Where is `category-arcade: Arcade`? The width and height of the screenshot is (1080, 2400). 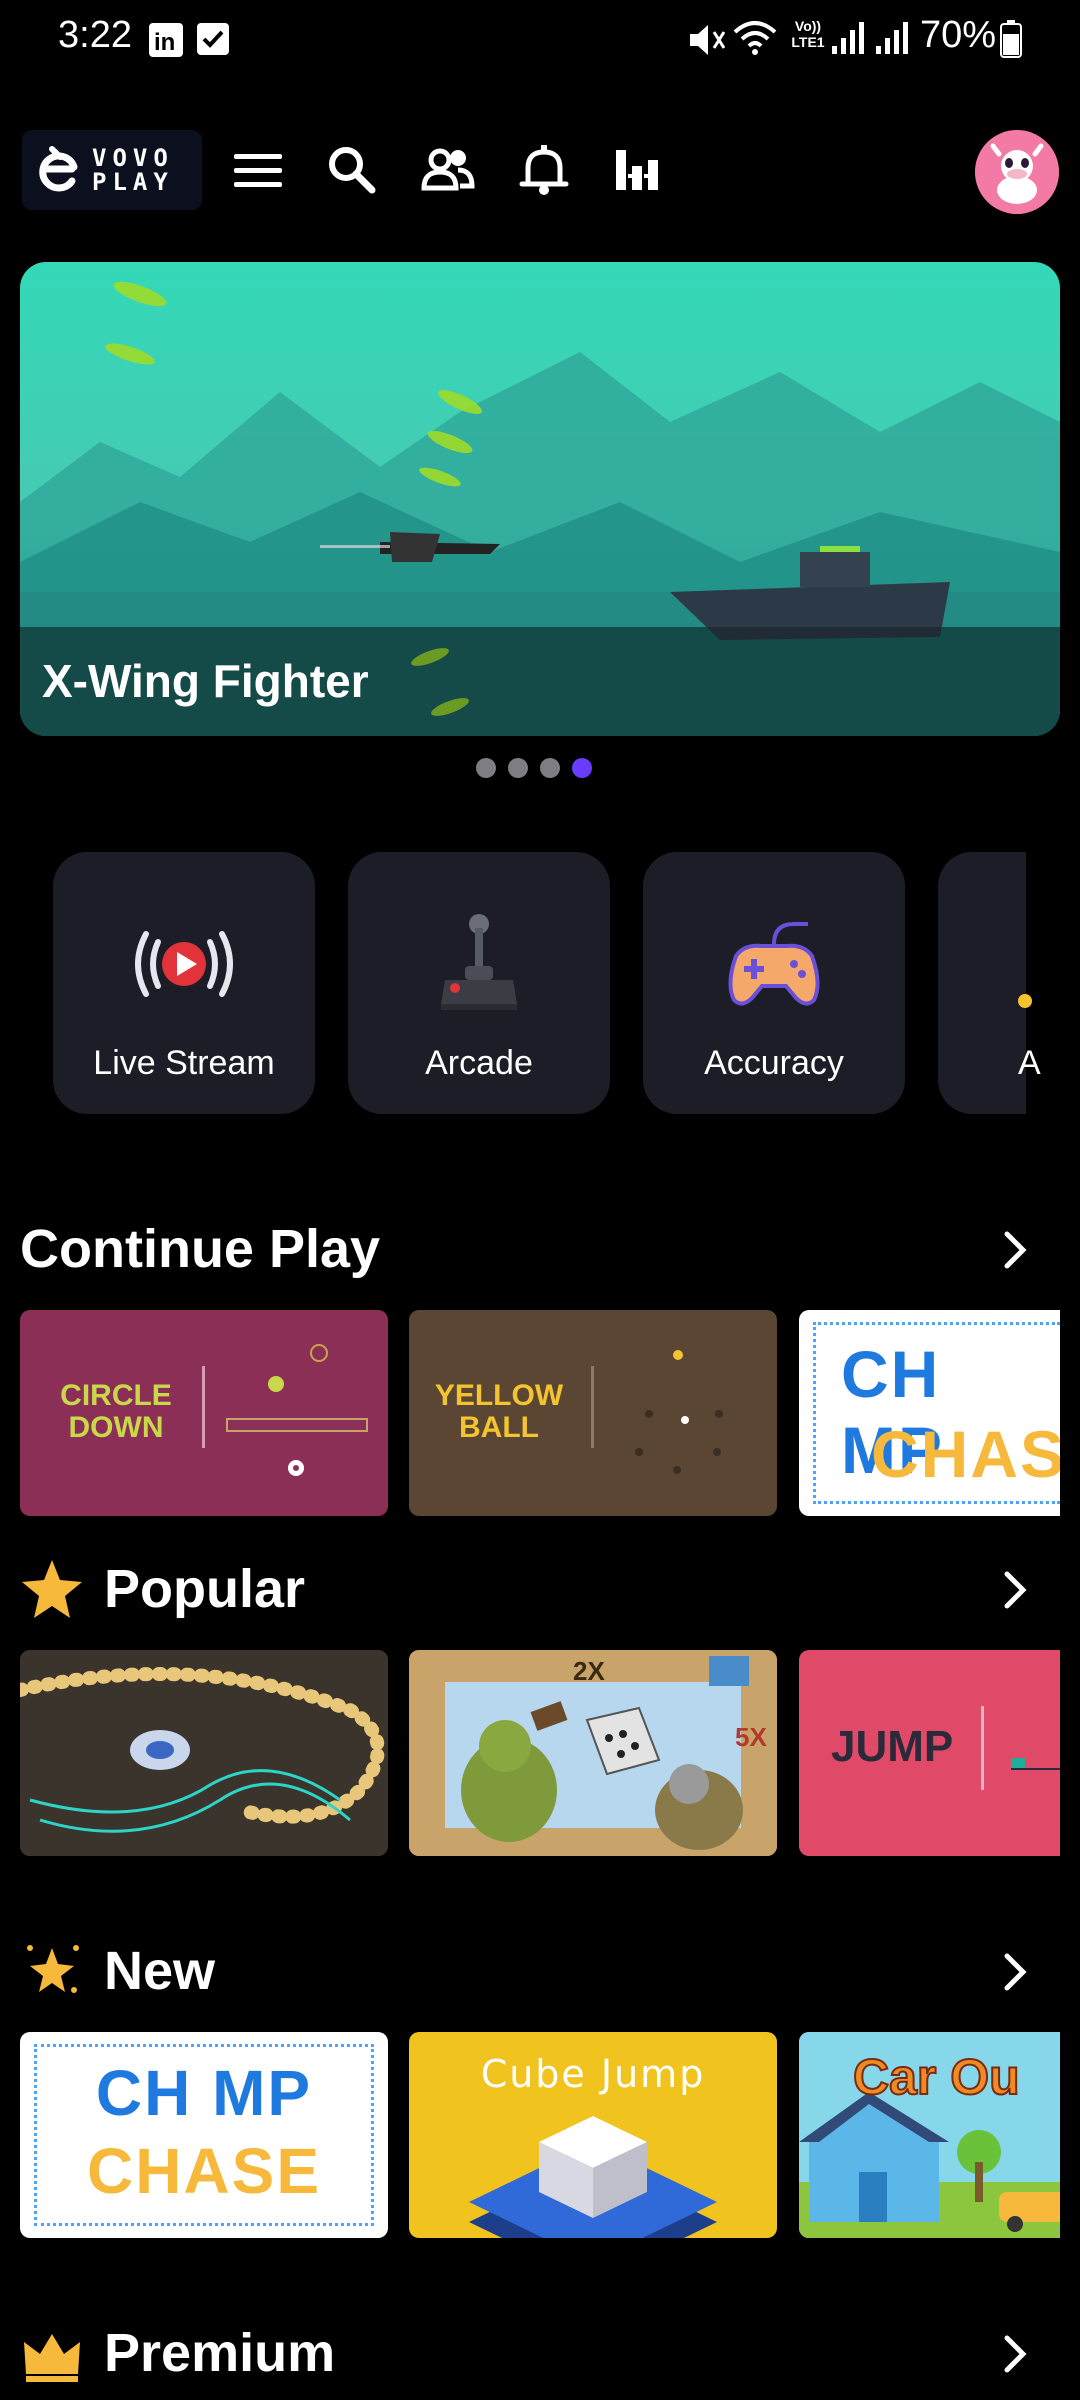
category-arcade: Arcade is located at coordinates (479, 983).